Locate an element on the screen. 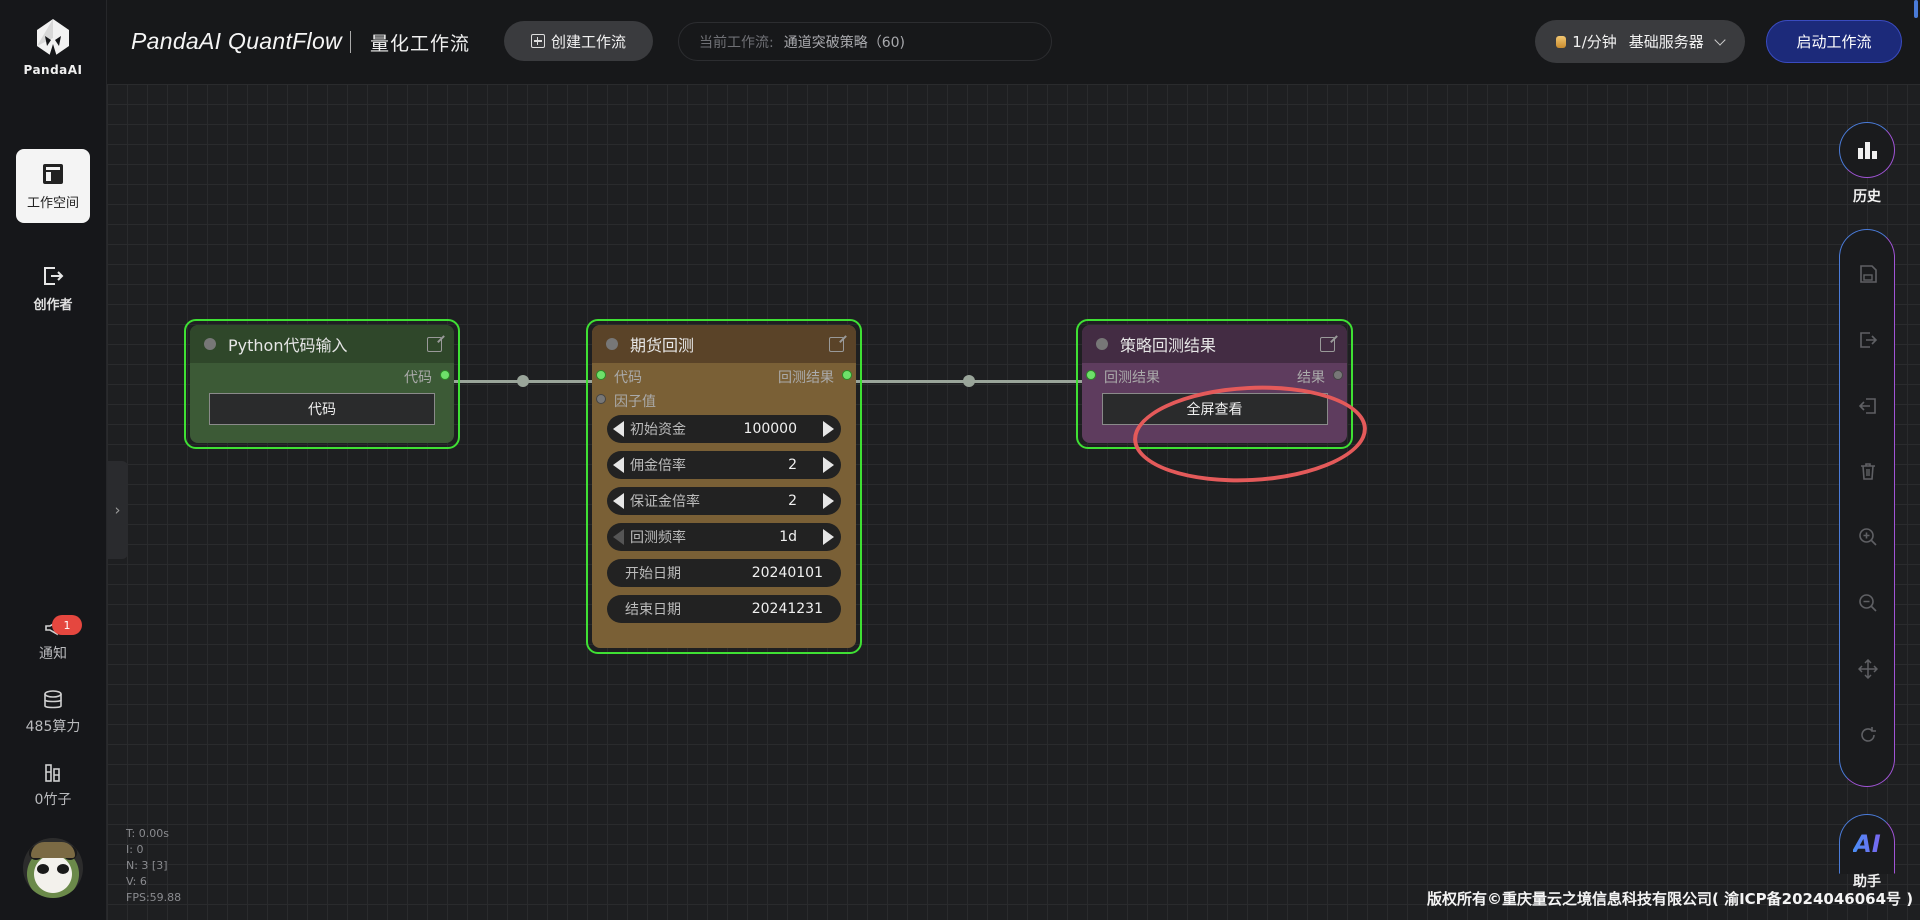  reset-icon is located at coordinates (1868, 735).